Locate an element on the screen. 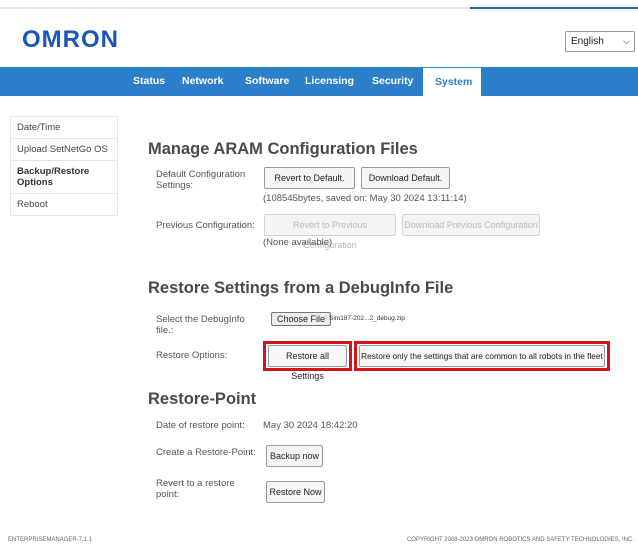 The width and height of the screenshot is (638, 549). omron-logo: omron is located at coordinates (70, 39).